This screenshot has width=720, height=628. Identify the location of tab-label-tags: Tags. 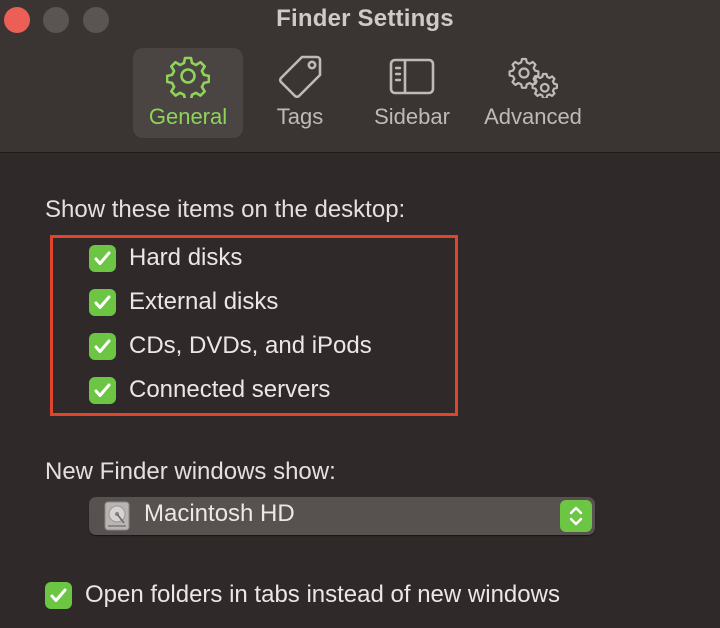
(300, 116).